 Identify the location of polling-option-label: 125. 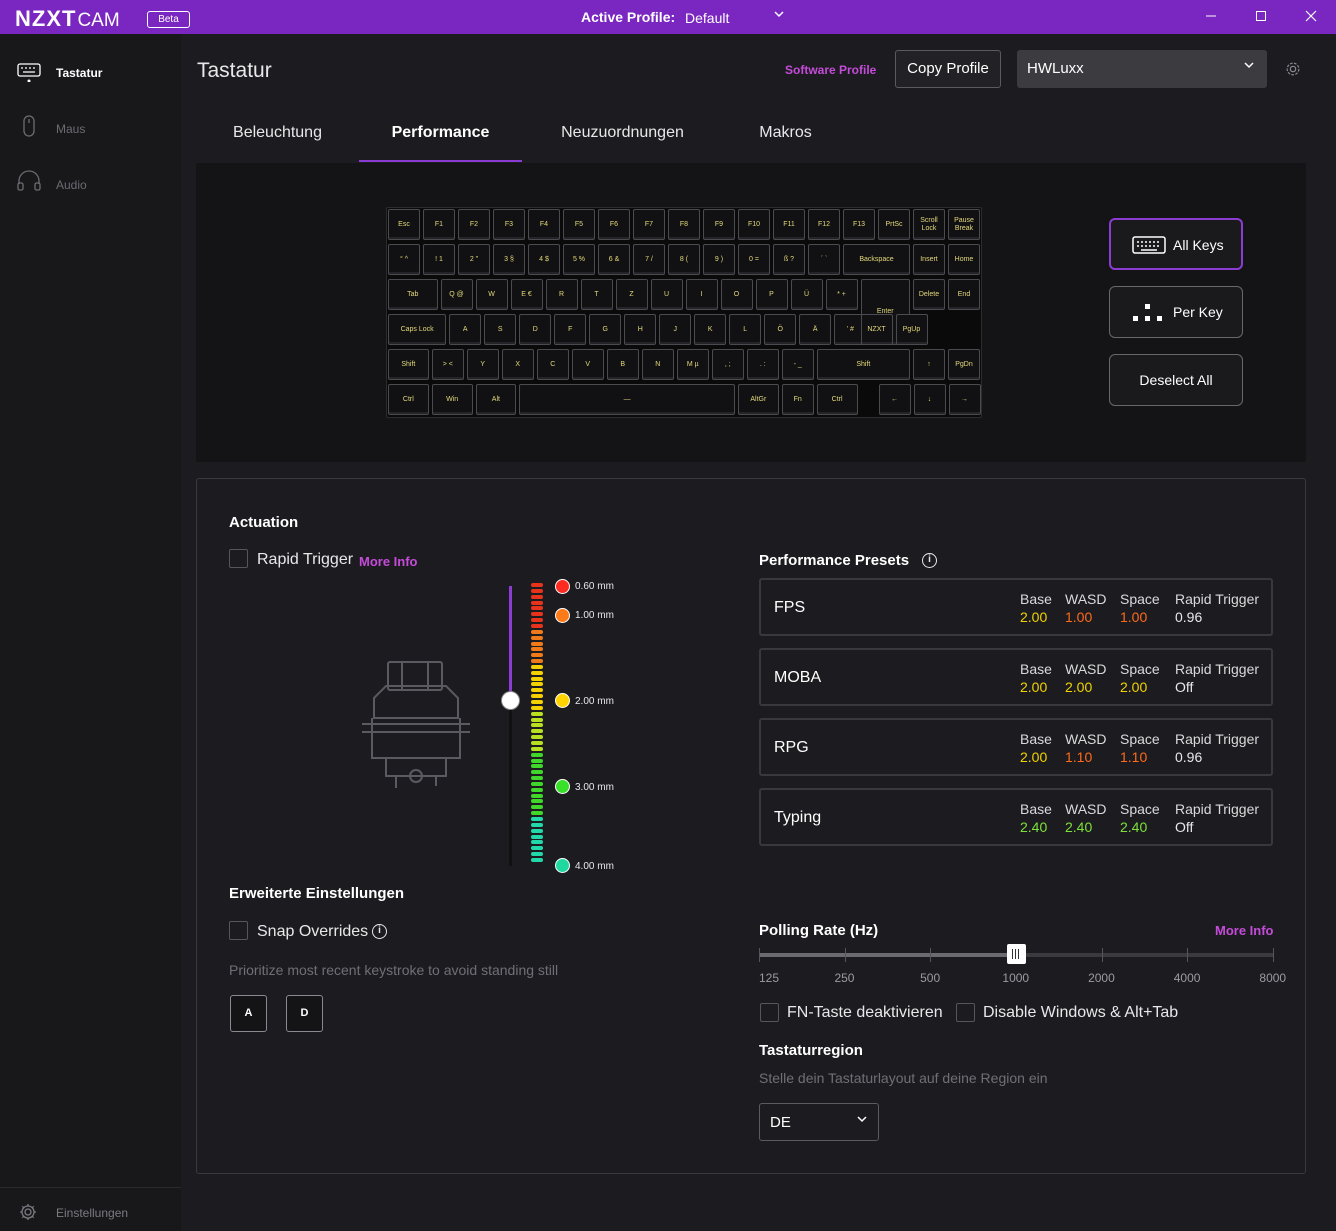
(769, 978).